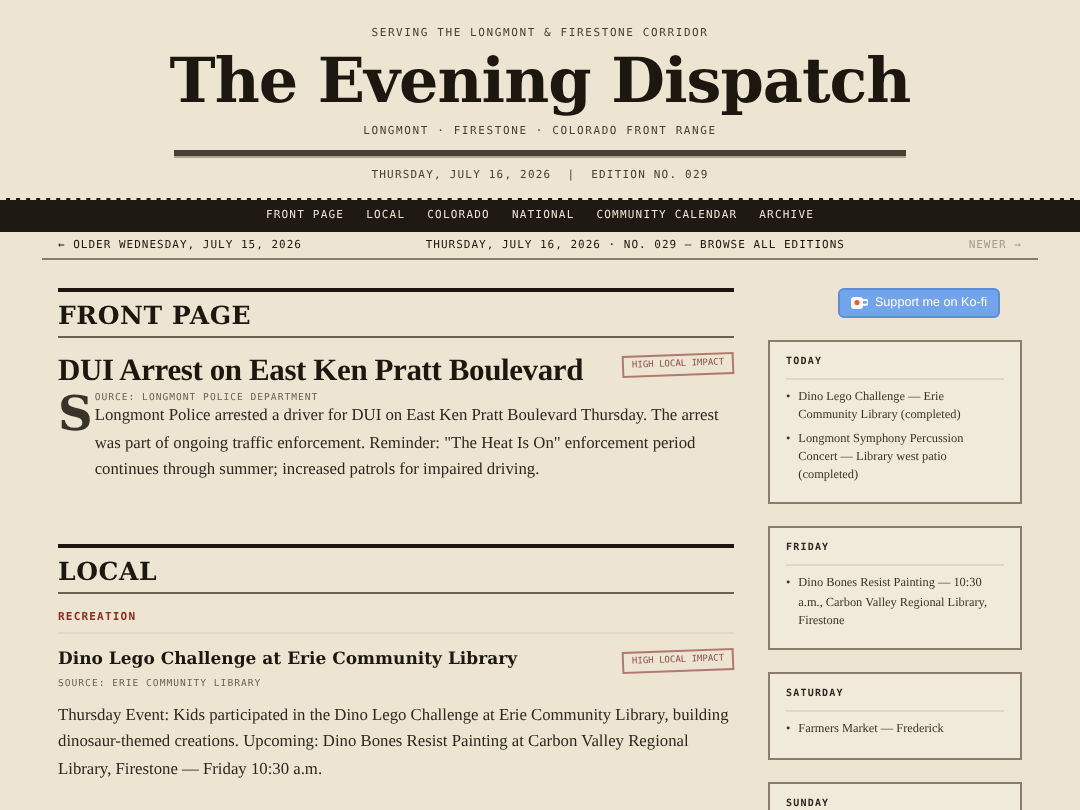 Image resolution: width=1080 pixels, height=810 pixels. I want to click on section-heading: LOCAL, so click(396, 570).